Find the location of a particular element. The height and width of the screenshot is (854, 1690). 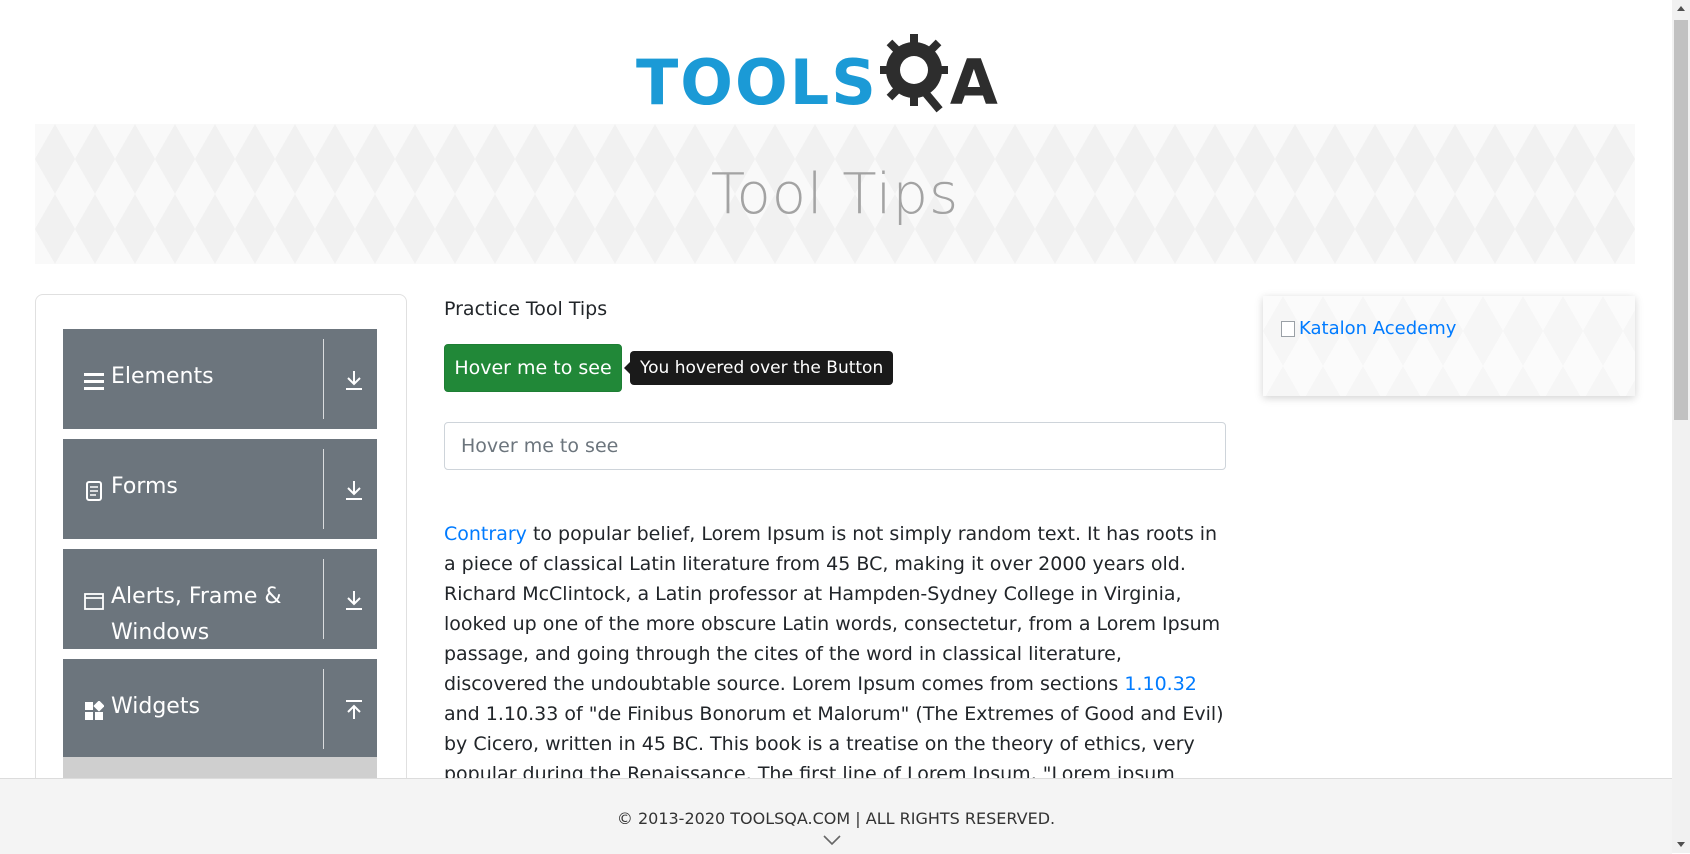

logo-tools-text: TOOLS is located at coordinates (757, 82).